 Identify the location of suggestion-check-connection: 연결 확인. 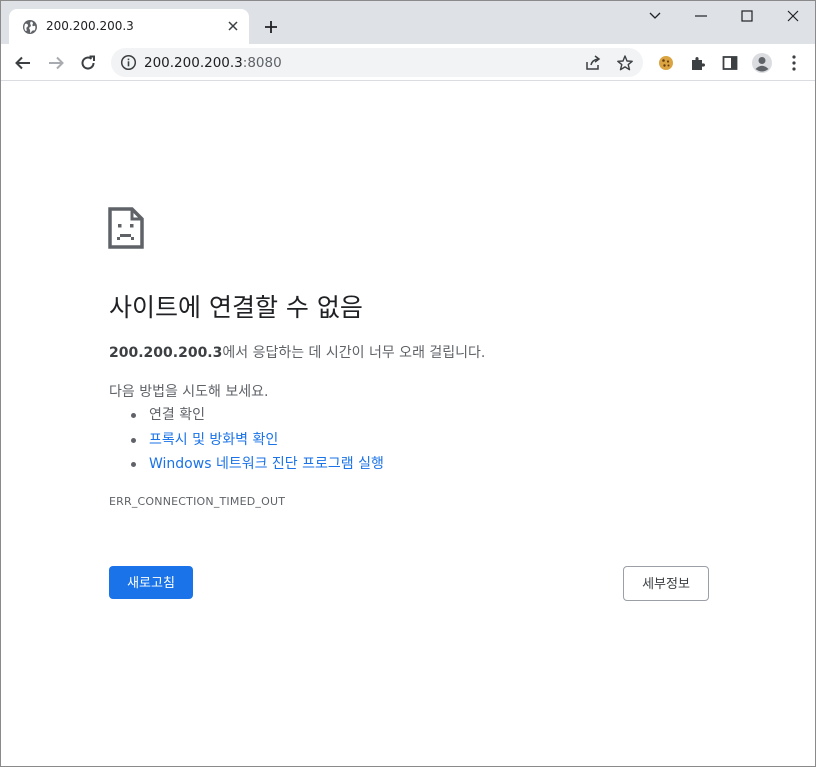
(257, 418).